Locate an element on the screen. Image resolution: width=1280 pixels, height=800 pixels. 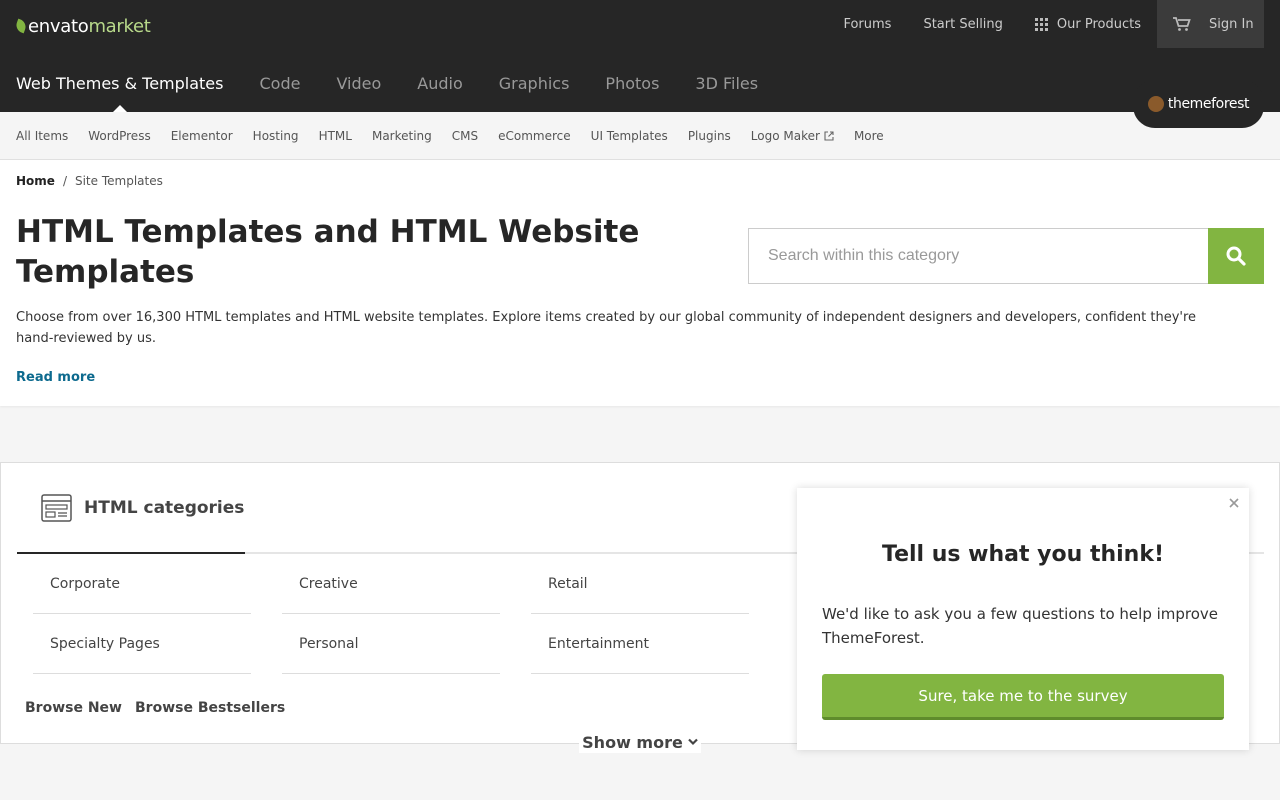
subnav-ecommerce: eCommerce is located at coordinates (534, 136).